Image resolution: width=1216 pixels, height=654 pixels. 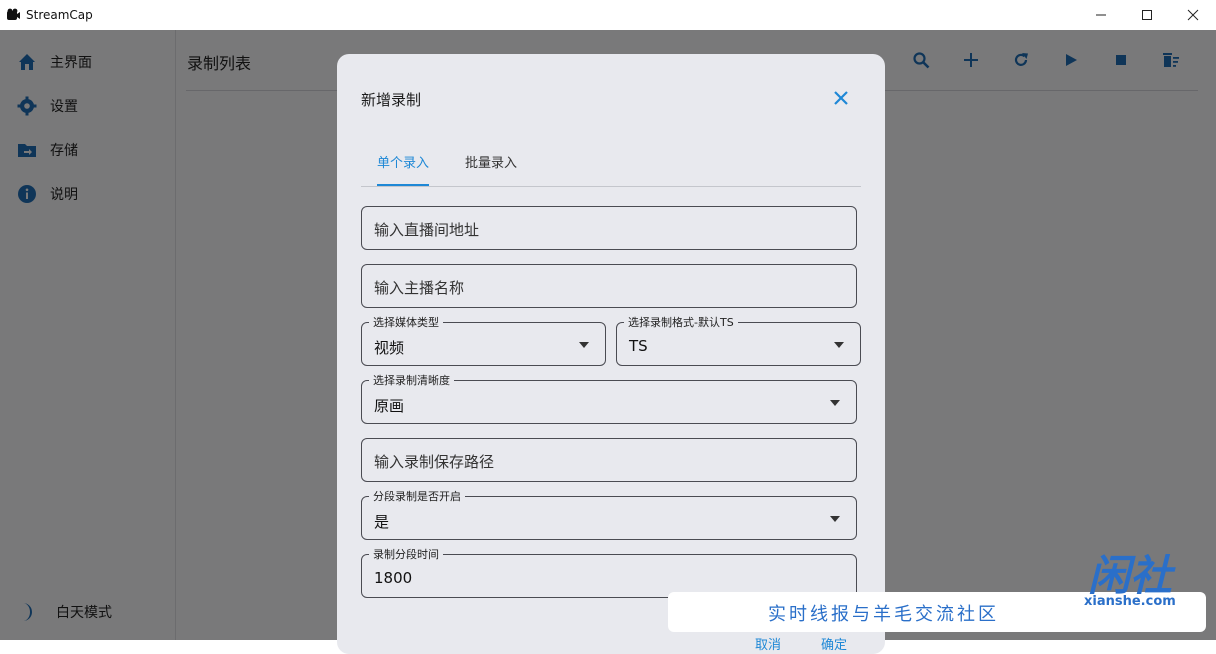 I want to click on save-path-input: 输入录制保存路径, so click(x=609, y=460).